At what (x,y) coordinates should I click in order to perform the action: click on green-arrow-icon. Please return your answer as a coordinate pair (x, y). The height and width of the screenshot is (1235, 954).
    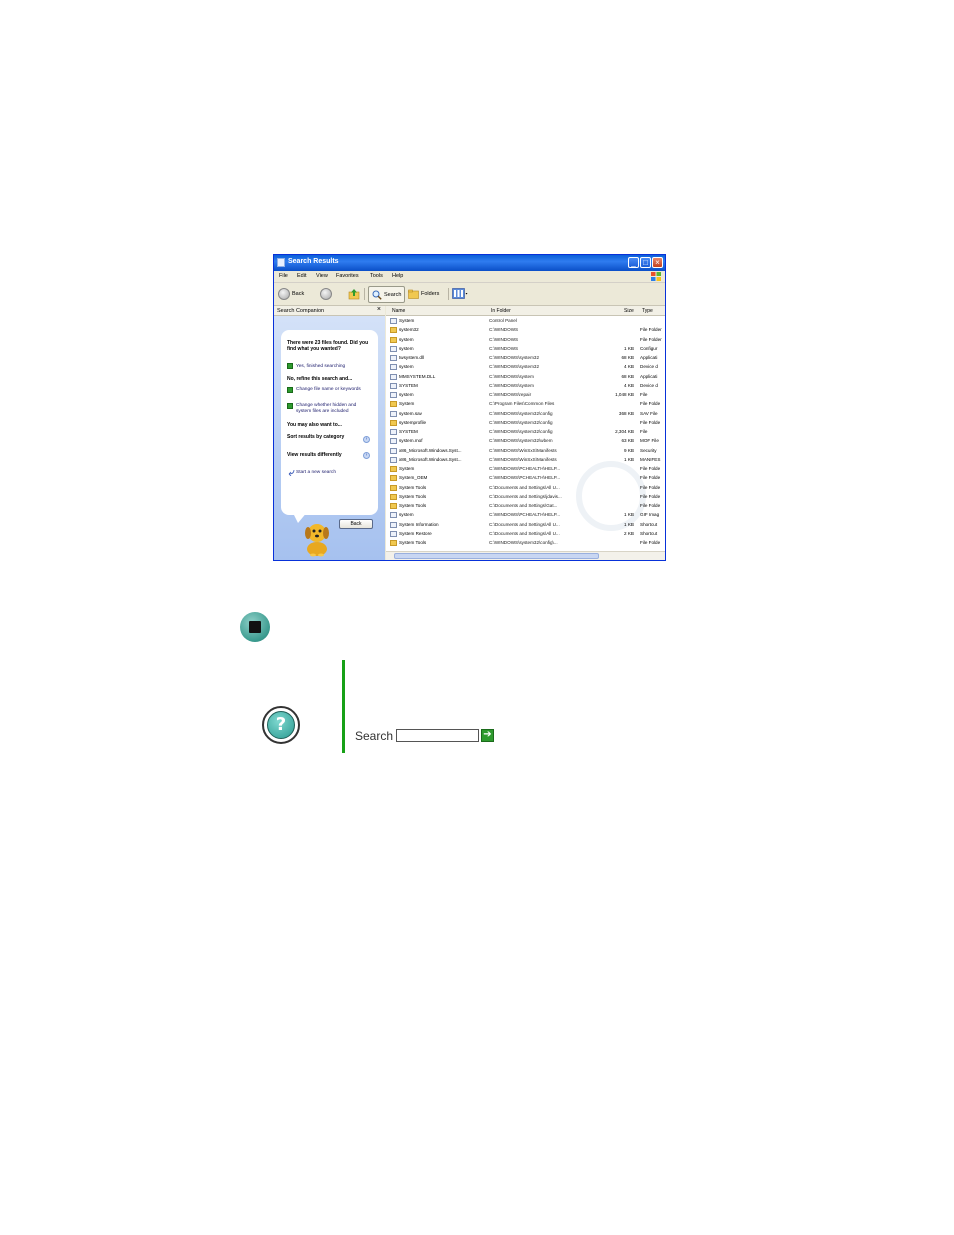
    Looking at the image, I should click on (290, 390).